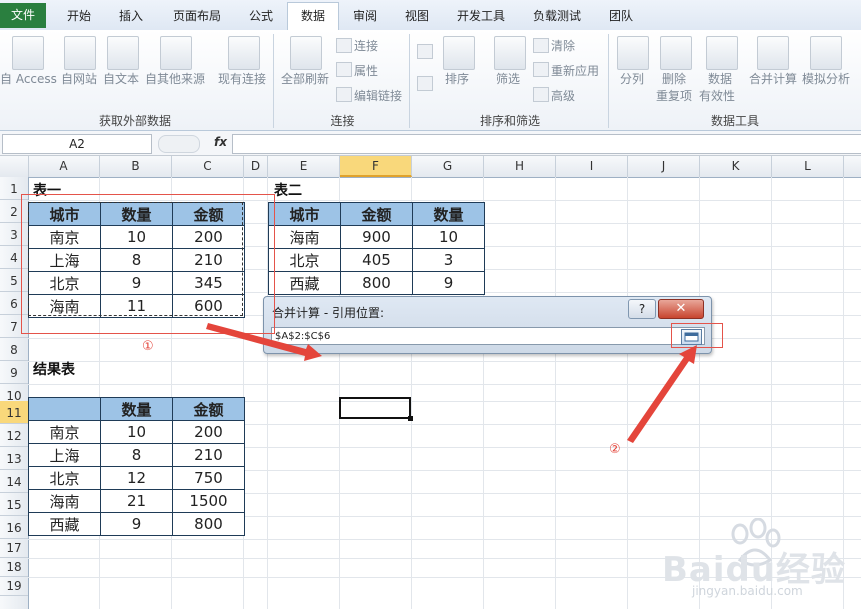  Describe the element at coordinates (264, 342) in the screenshot. I see `arrow-to-dialog` at that location.